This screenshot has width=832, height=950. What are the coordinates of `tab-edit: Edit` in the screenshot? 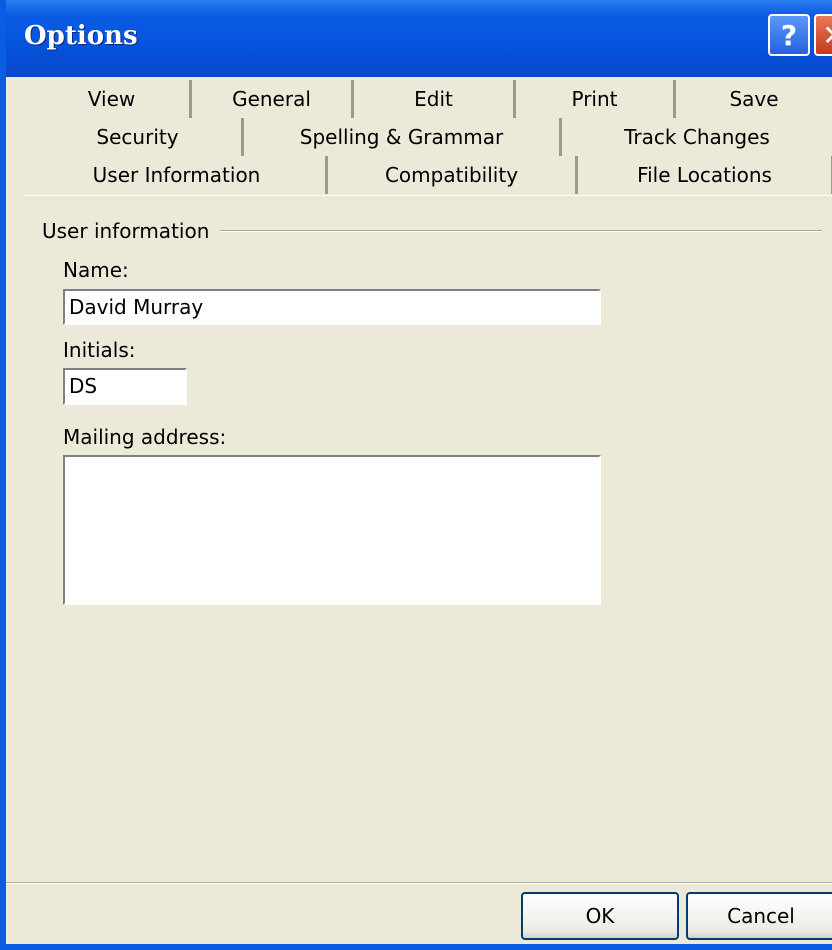 It's located at (435, 99).